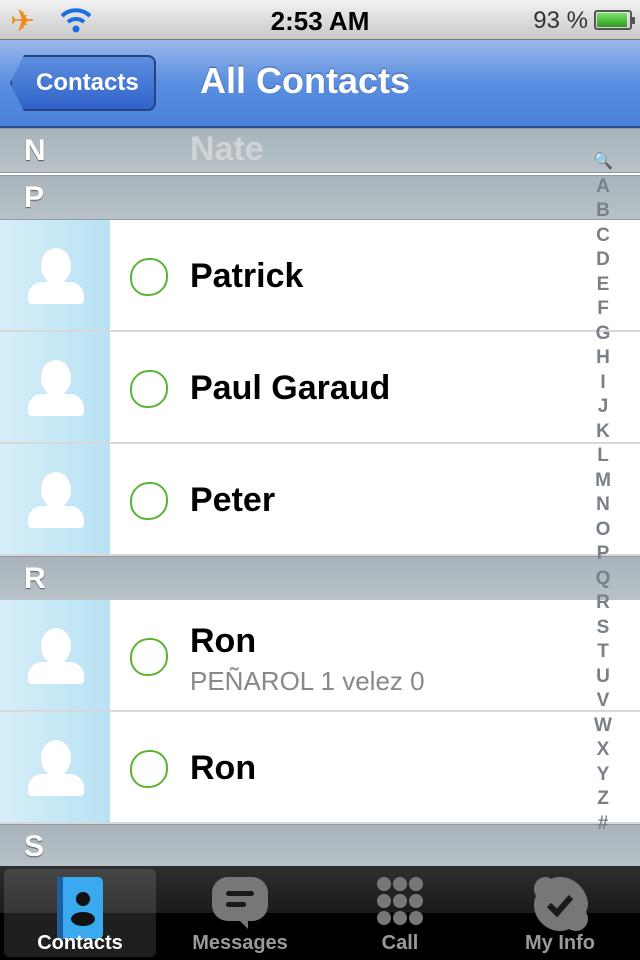 This screenshot has height=960, width=640. I want to click on index-letter: C, so click(603, 236).